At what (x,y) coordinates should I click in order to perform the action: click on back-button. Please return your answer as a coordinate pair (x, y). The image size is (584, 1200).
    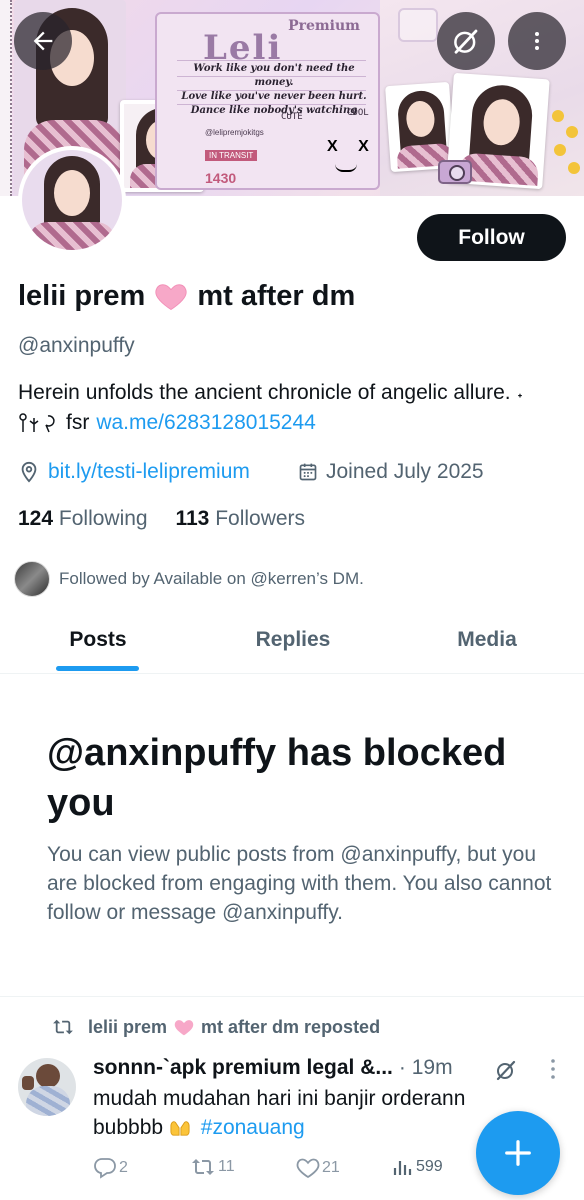
    Looking at the image, I should click on (43, 41).